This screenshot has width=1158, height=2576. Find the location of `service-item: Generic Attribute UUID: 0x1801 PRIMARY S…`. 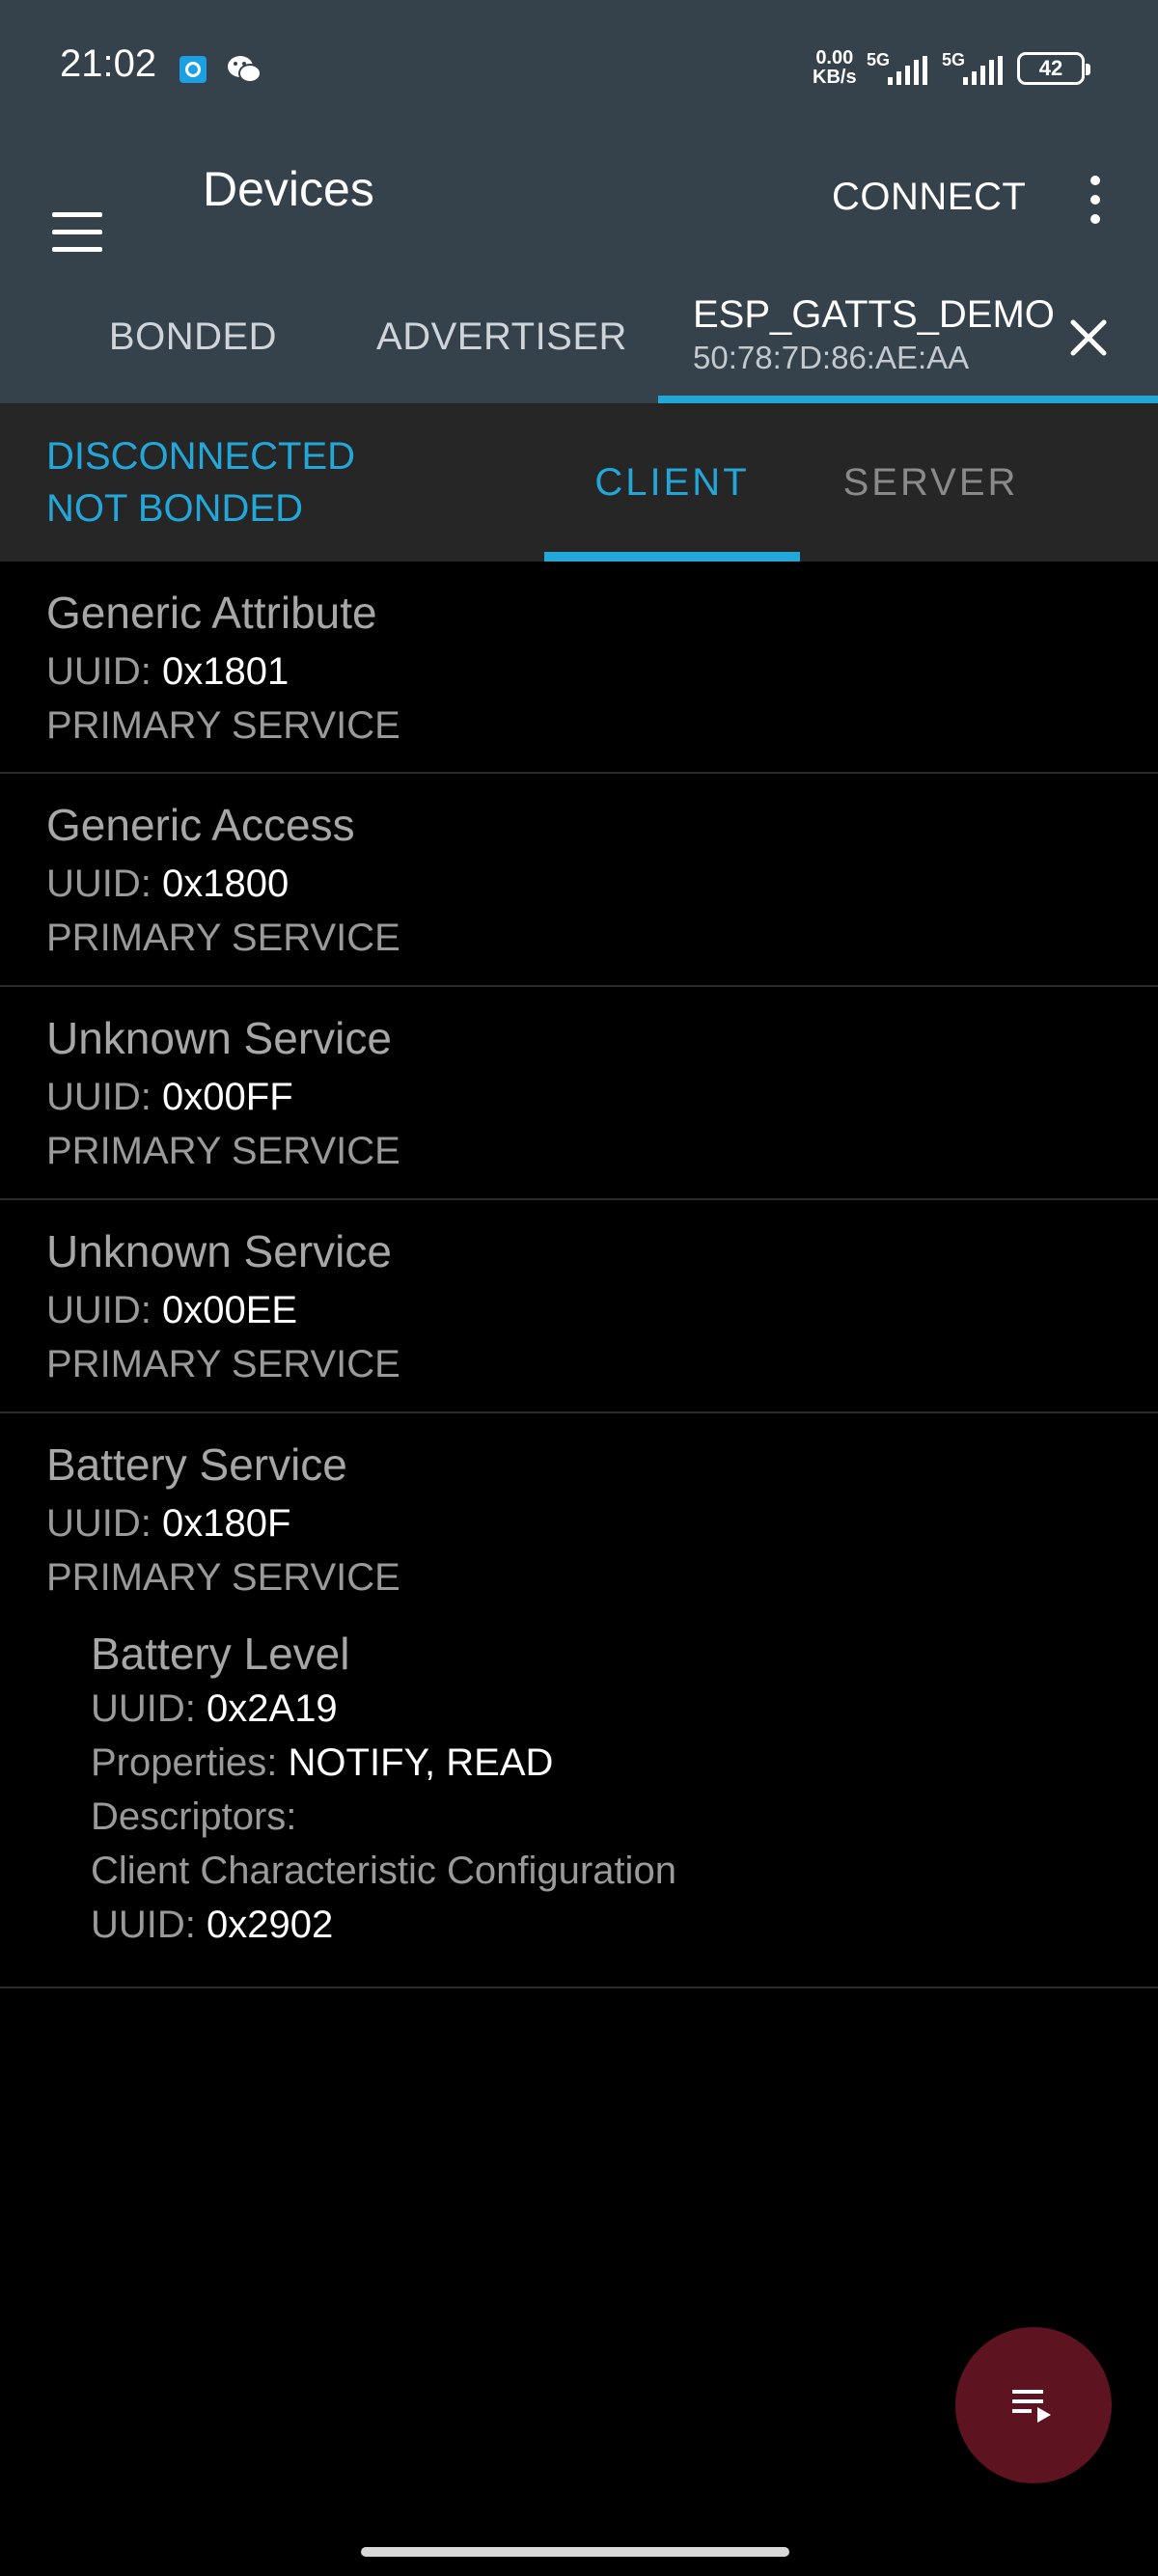

service-item: Generic Attribute UUID: 0x1801 PRIMARY S… is located at coordinates (579, 668).